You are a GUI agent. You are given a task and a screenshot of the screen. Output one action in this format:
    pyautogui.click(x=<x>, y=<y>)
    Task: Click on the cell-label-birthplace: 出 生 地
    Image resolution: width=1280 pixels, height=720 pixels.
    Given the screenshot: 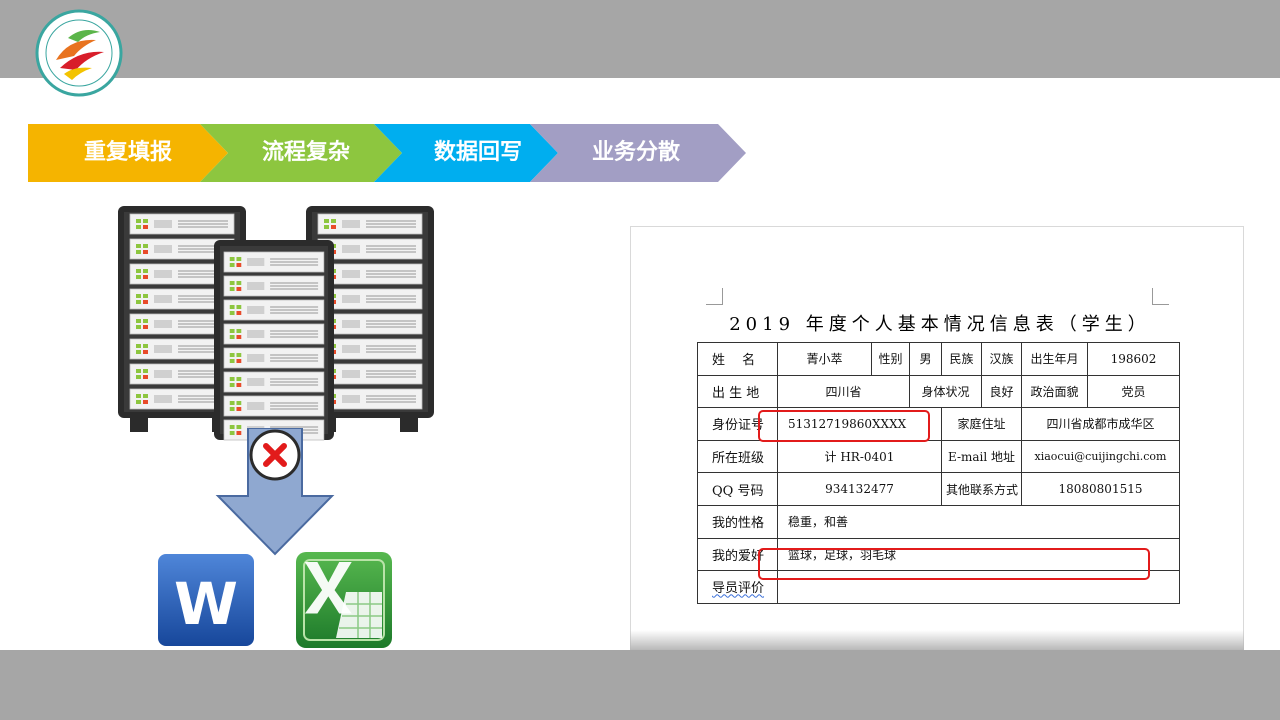 What is the action you would take?
    pyautogui.click(x=737, y=391)
    